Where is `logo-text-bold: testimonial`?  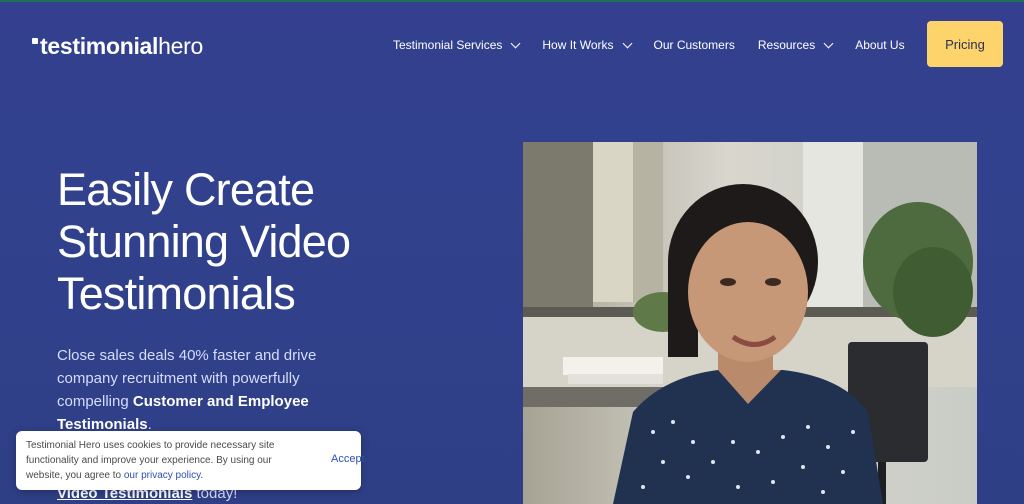 logo-text-bold: testimonial is located at coordinates (99, 46).